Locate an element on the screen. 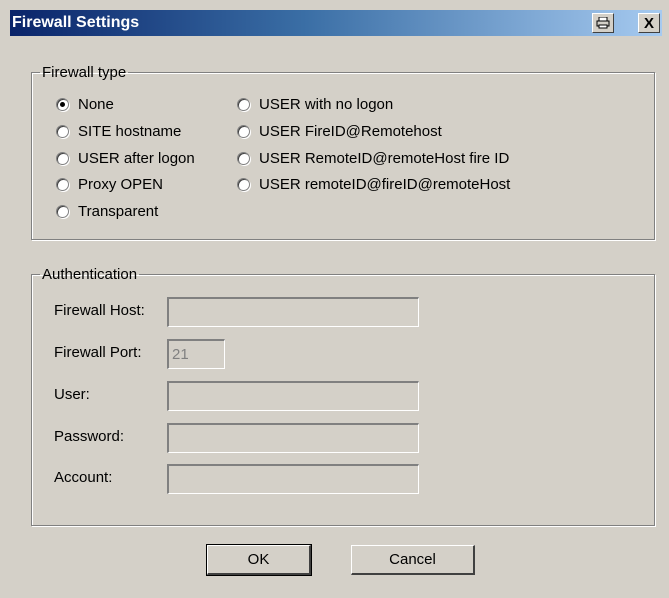 The height and width of the screenshot is (598, 669). radio-label: Proxy OPEN is located at coordinates (121, 184).